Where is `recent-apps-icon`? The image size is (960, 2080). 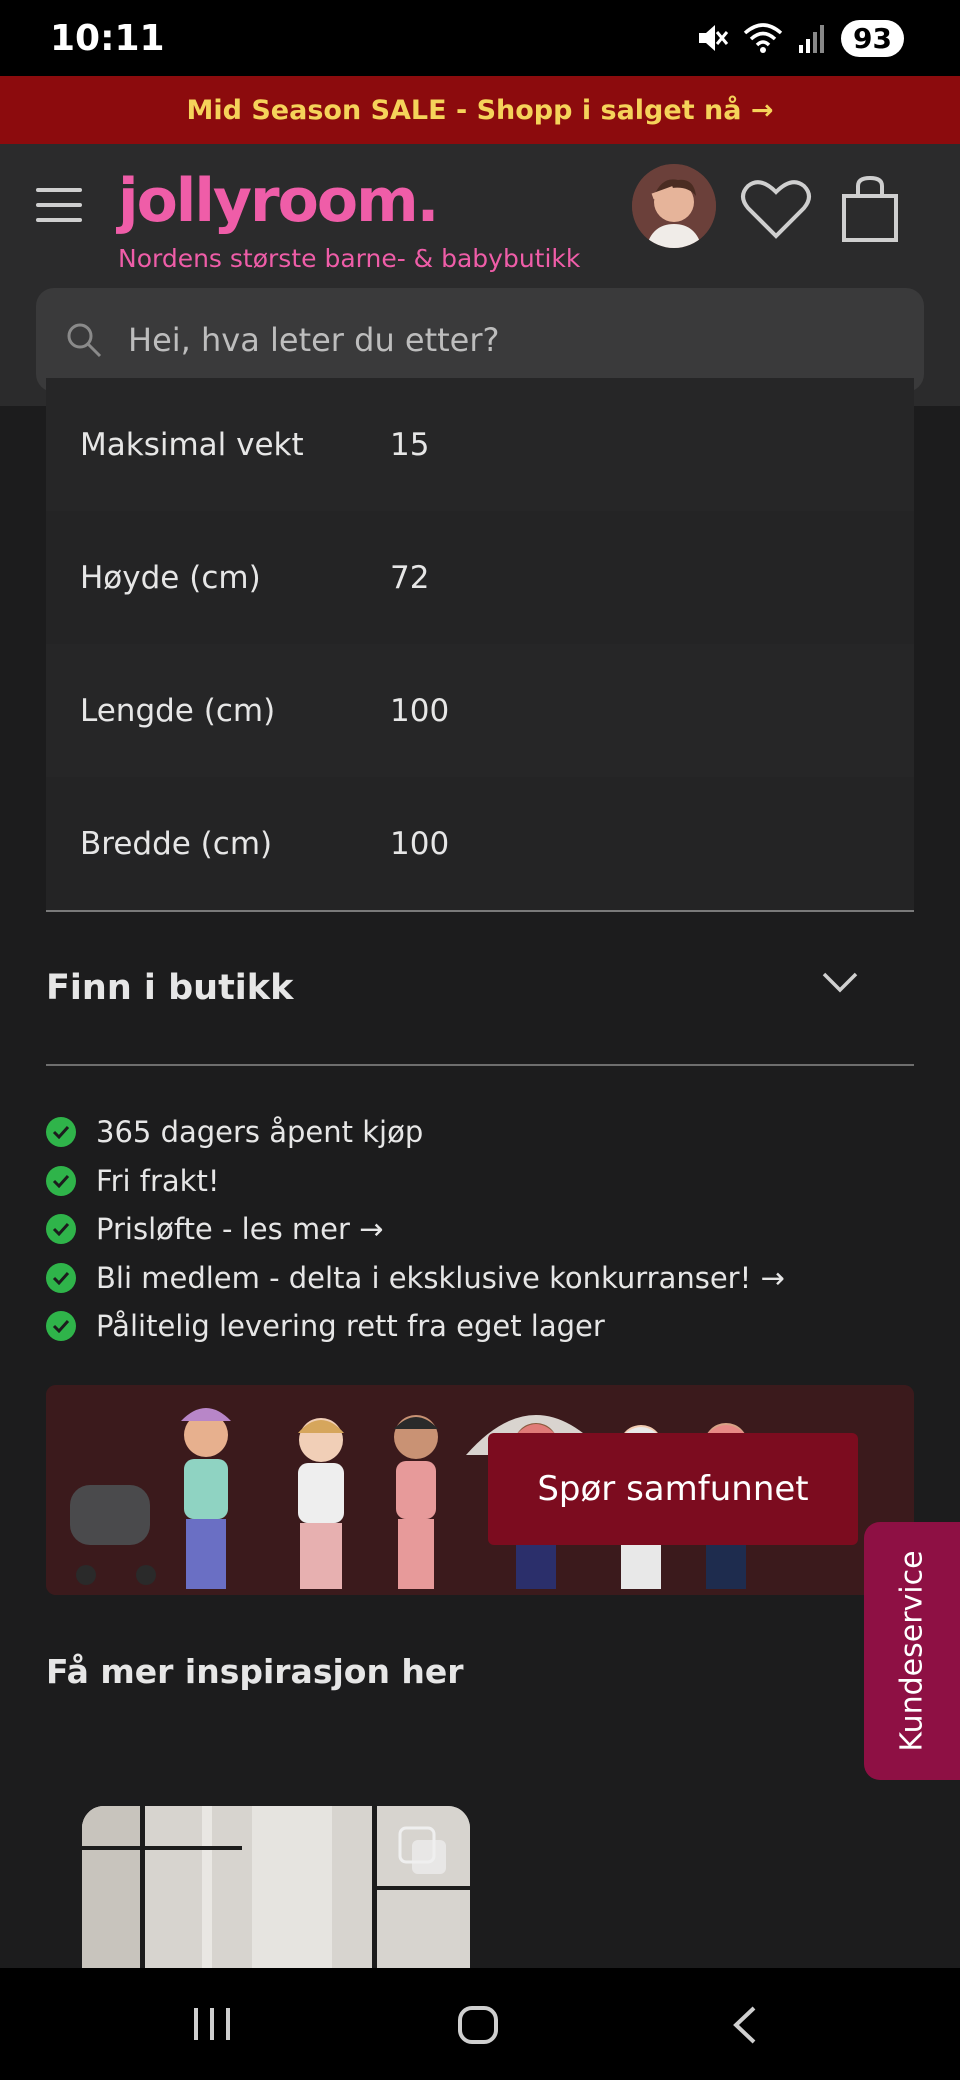
recent-apps-icon is located at coordinates (212, 2024).